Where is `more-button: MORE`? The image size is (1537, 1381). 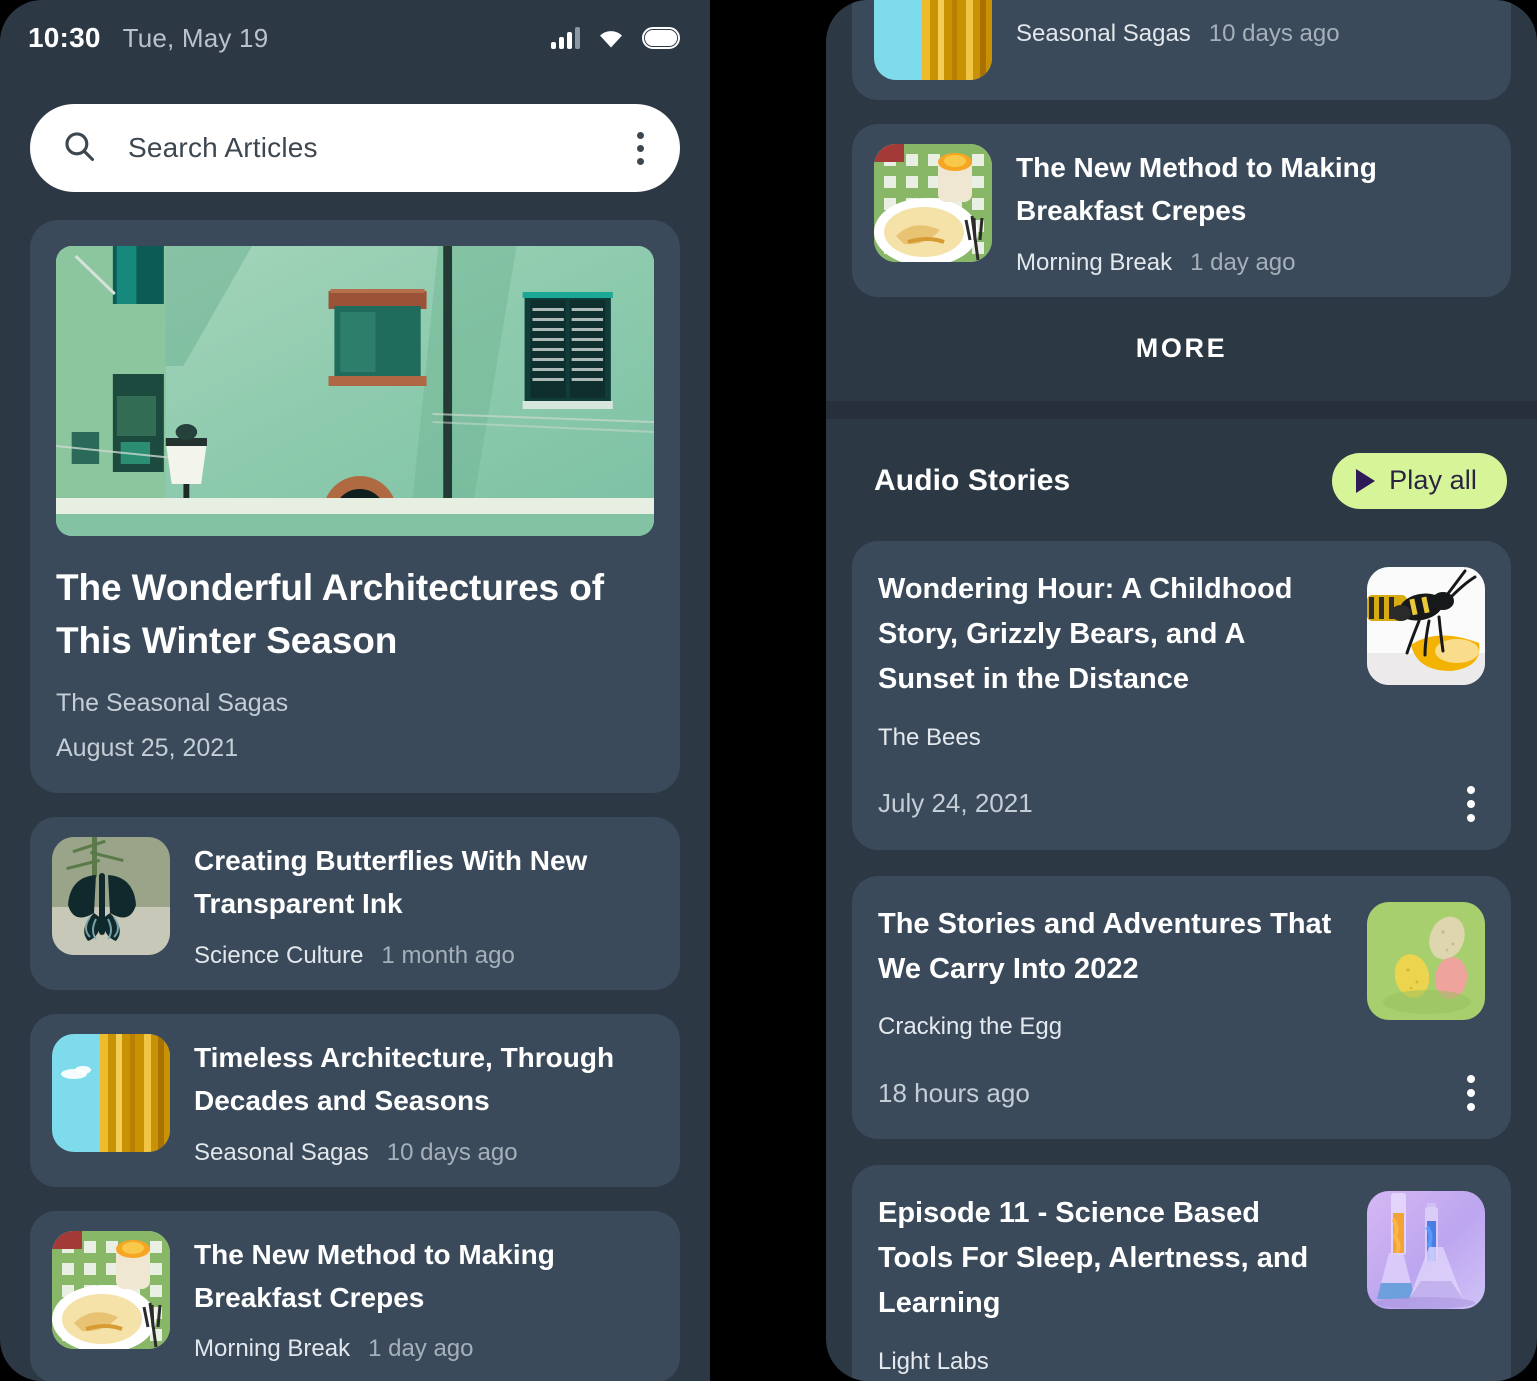 more-button: MORE is located at coordinates (1181, 349).